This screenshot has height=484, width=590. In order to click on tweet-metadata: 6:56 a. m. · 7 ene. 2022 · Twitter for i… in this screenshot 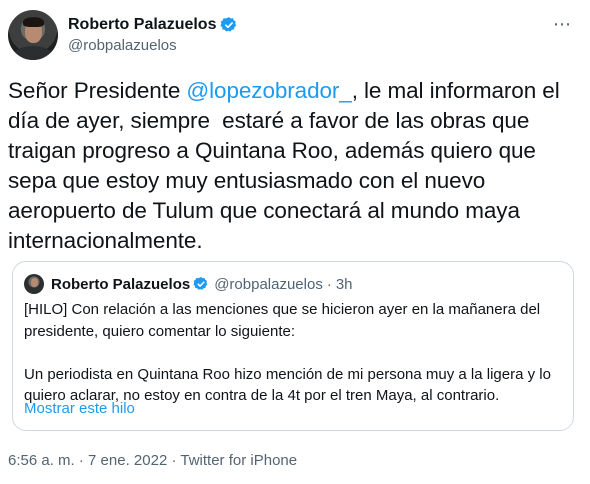, I will do `click(152, 460)`.